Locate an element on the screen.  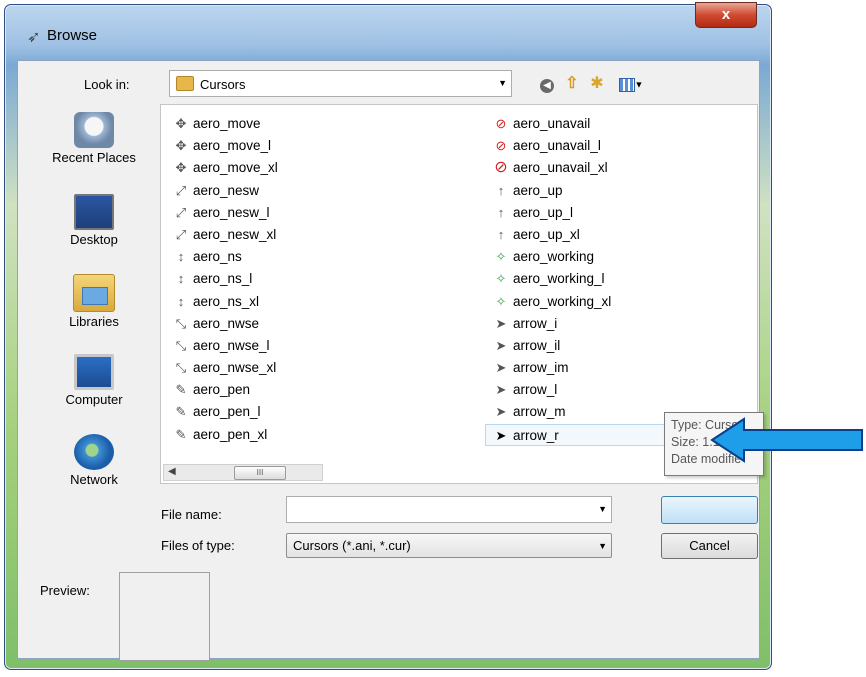
file-name-label: File name: is located at coordinates (191, 514).